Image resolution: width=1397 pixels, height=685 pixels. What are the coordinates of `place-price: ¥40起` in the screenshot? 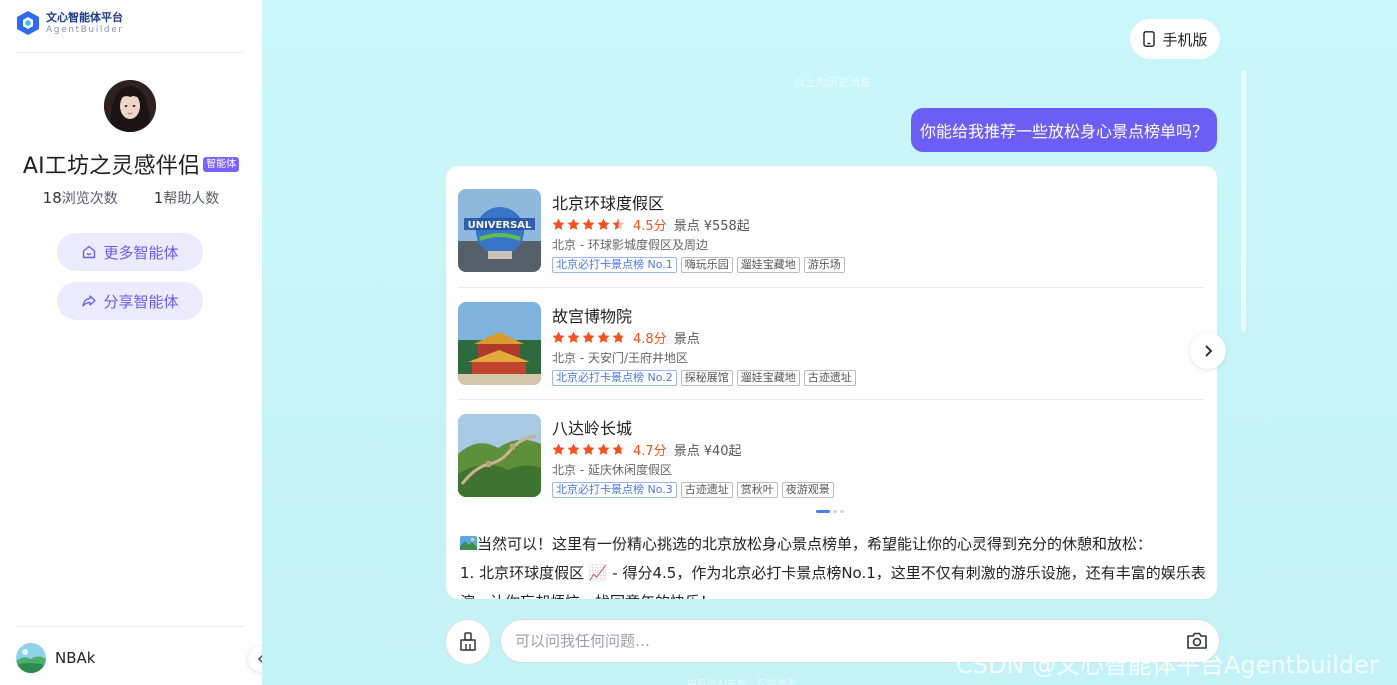 It's located at (722, 451).